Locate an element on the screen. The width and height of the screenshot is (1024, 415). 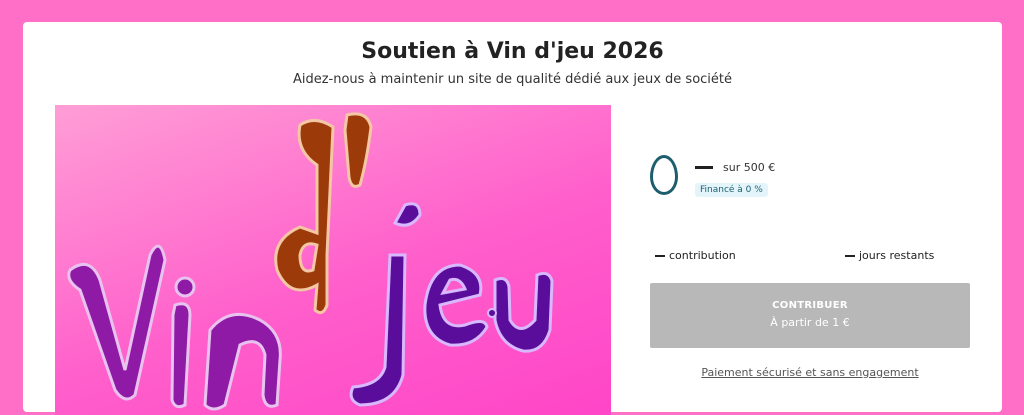
contributions-label: contribution is located at coordinates (702, 255).